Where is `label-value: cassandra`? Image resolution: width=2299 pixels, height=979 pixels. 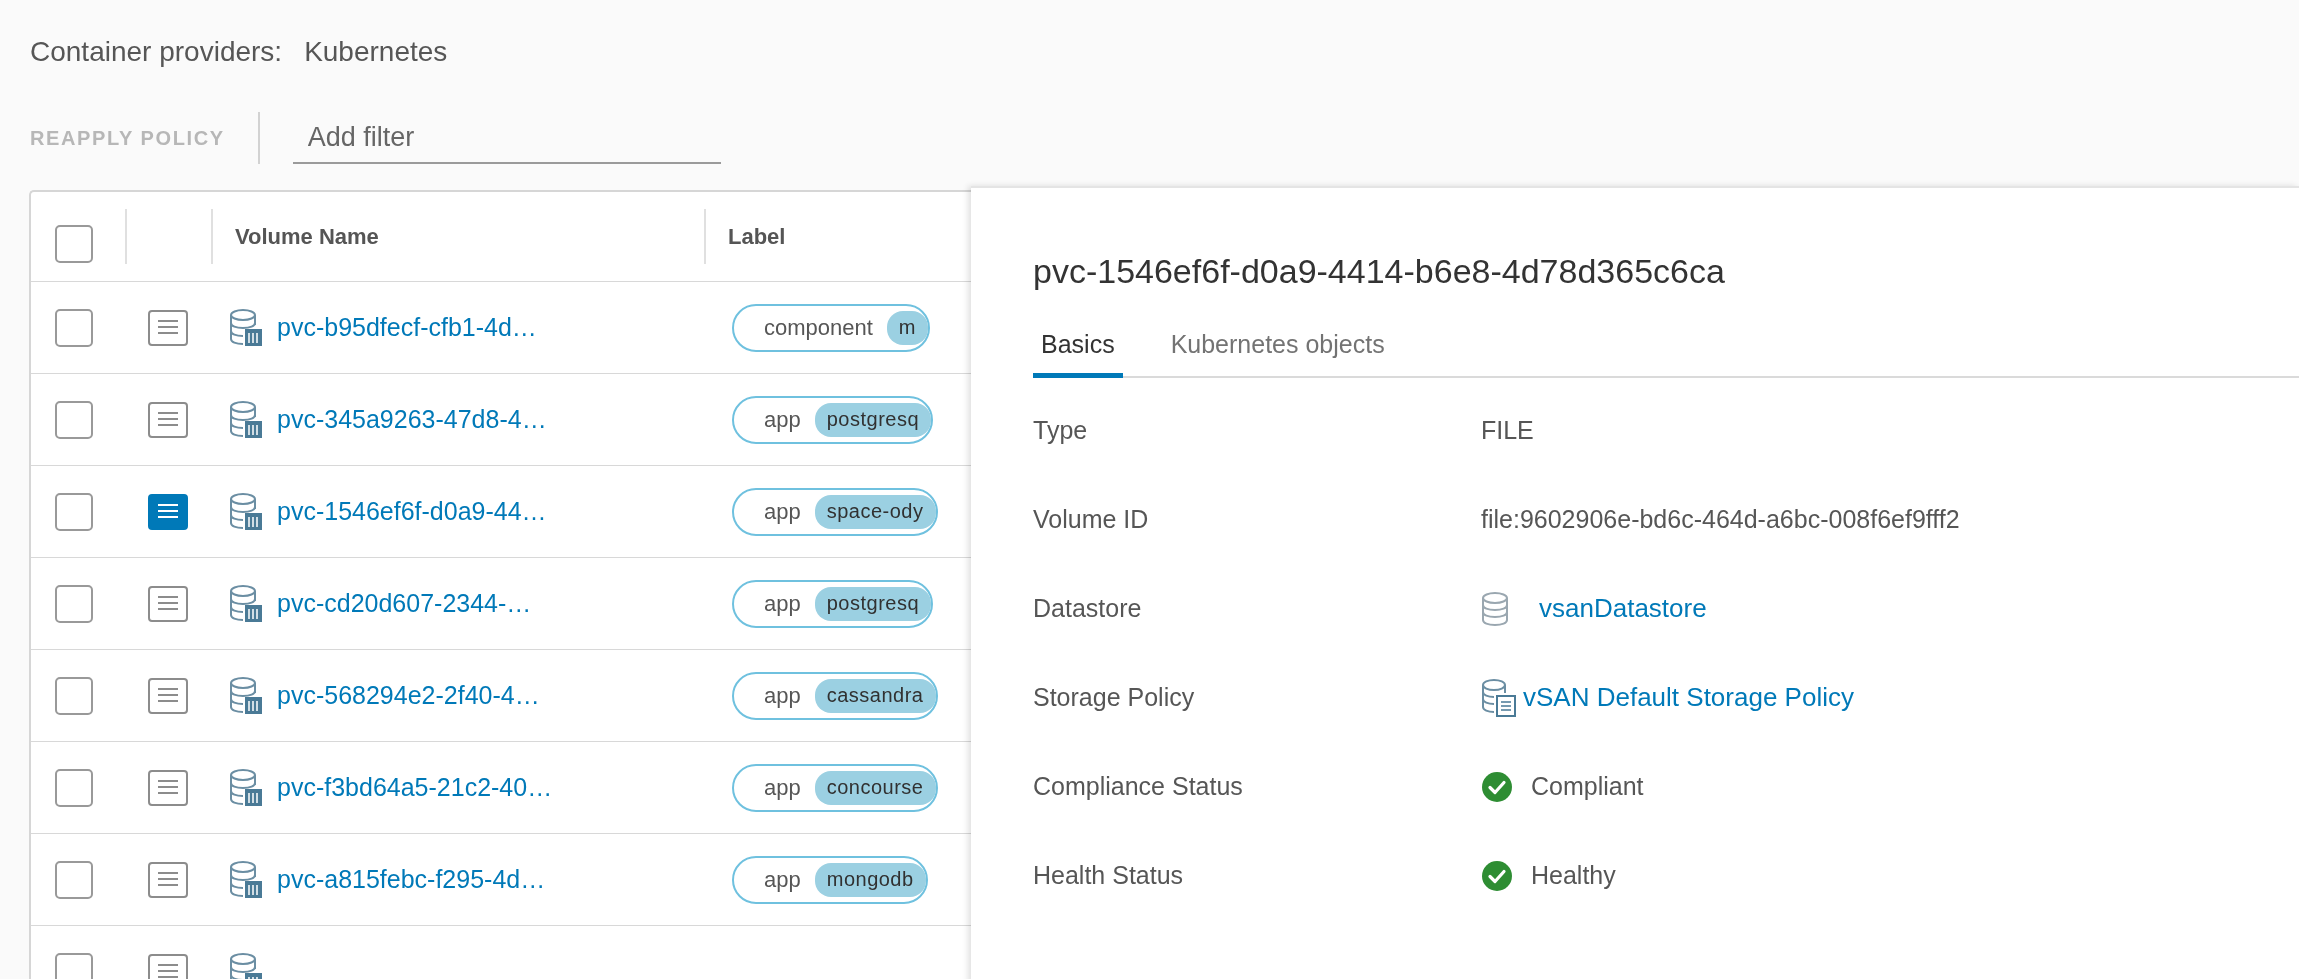
label-value: cassandra is located at coordinates (875, 695).